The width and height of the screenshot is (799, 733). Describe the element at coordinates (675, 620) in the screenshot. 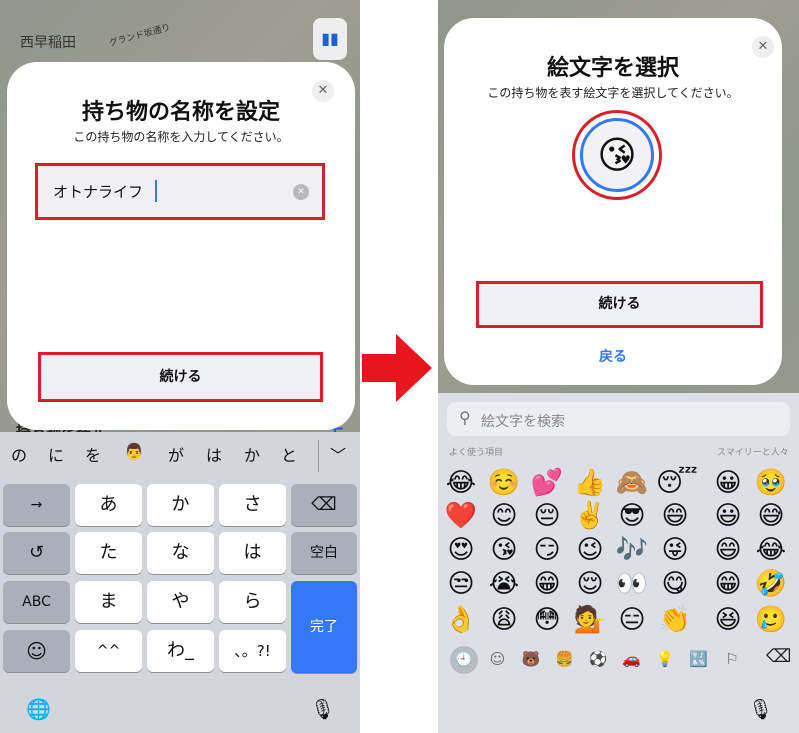

I see `emoji-key: 👏` at that location.